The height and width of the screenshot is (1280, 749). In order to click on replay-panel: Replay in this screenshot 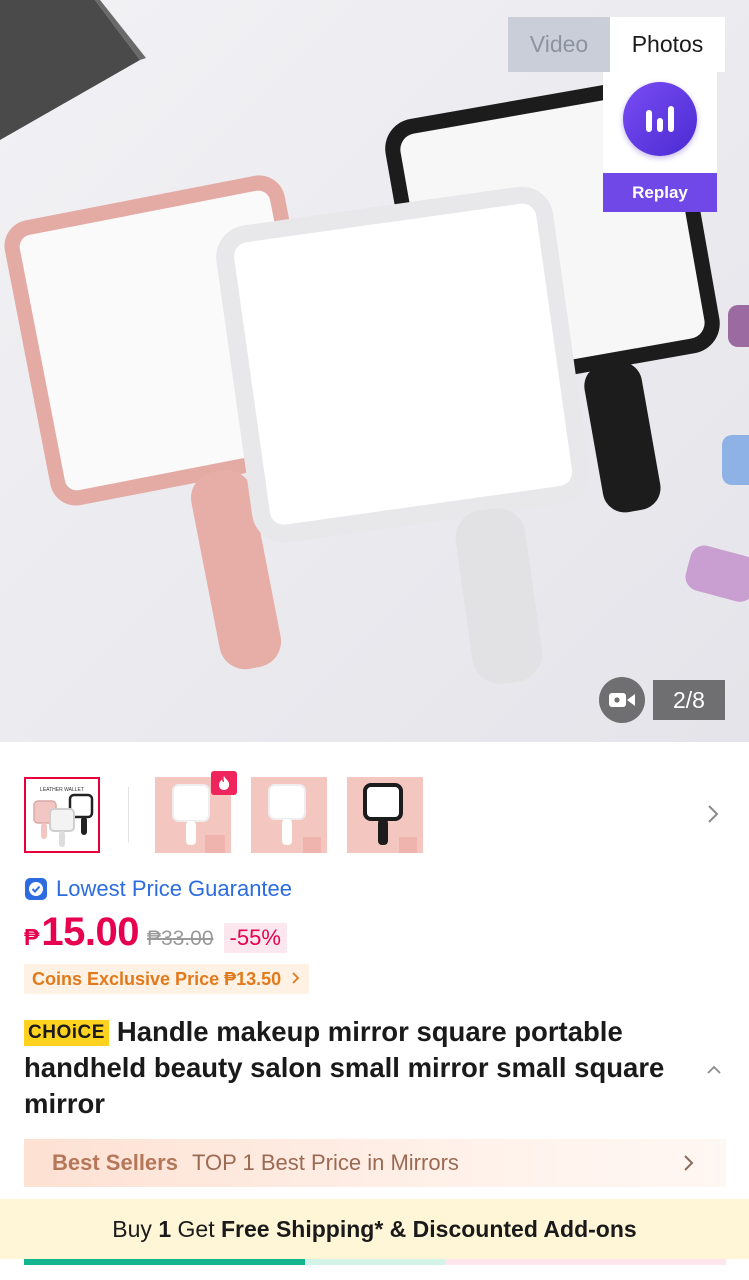, I will do `click(660, 142)`.